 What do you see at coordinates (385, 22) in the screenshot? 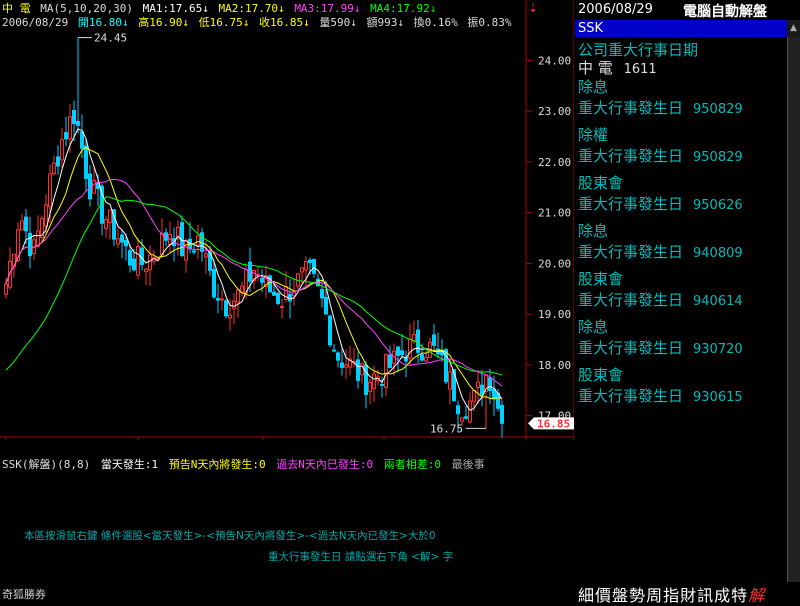
I see `amount-value: 額993↓` at bounding box center [385, 22].